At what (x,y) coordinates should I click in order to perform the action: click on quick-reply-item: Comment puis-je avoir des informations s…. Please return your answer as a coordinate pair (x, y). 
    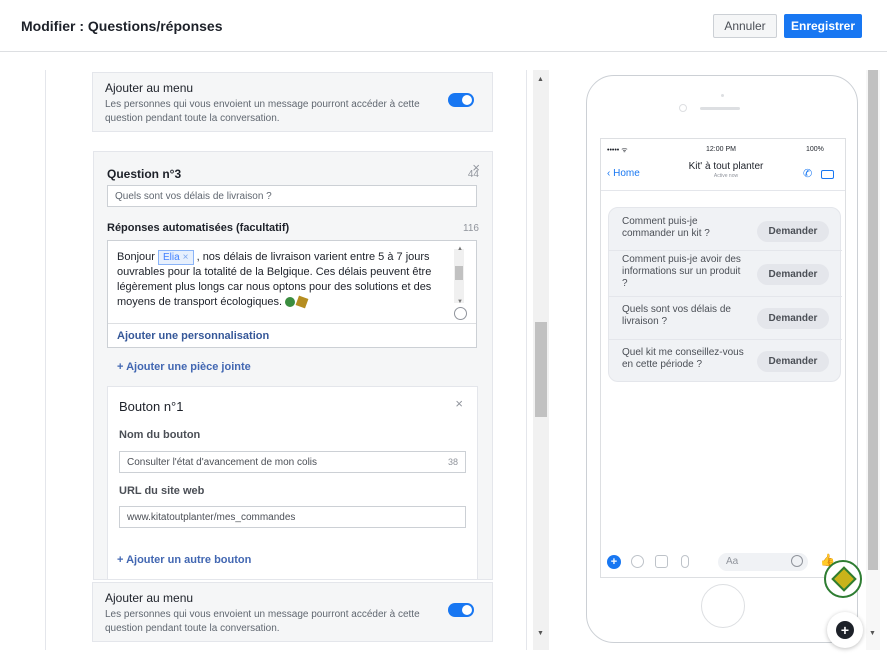
    Looking at the image, I should click on (725, 274).